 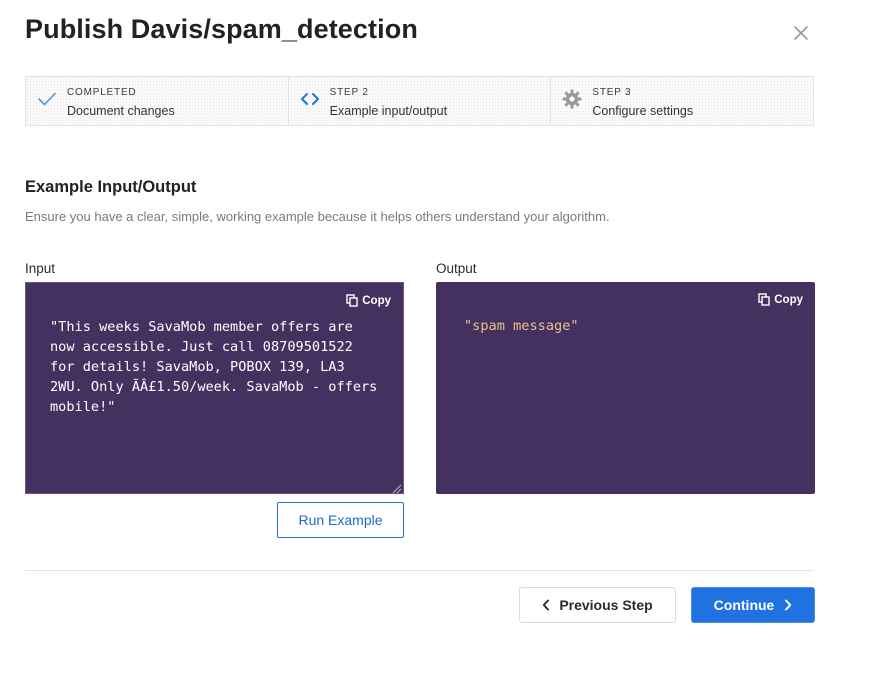 I want to click on continue-button: Continue, so click(x=753, y=605).